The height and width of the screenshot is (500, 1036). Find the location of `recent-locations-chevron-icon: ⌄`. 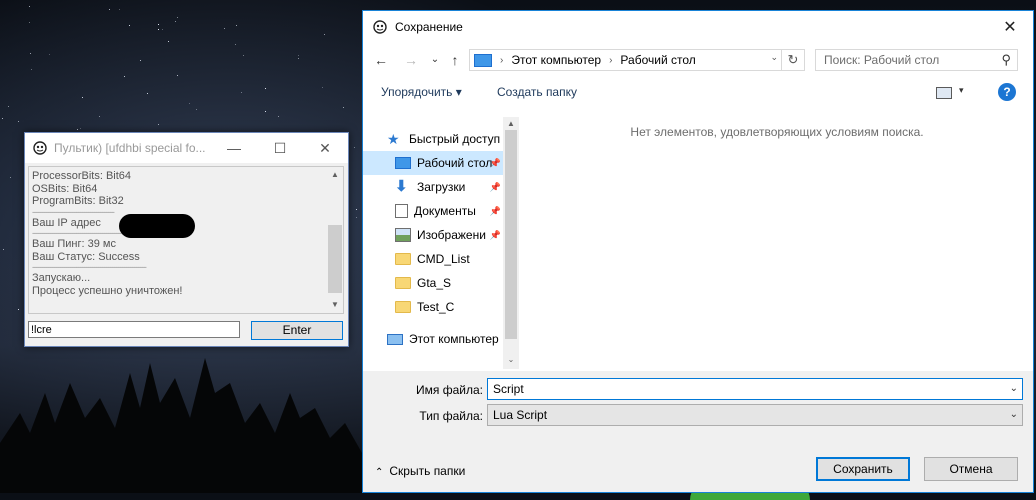

recent-locations-chevron-icon: ⌄ is located at coordinates (435, 60).